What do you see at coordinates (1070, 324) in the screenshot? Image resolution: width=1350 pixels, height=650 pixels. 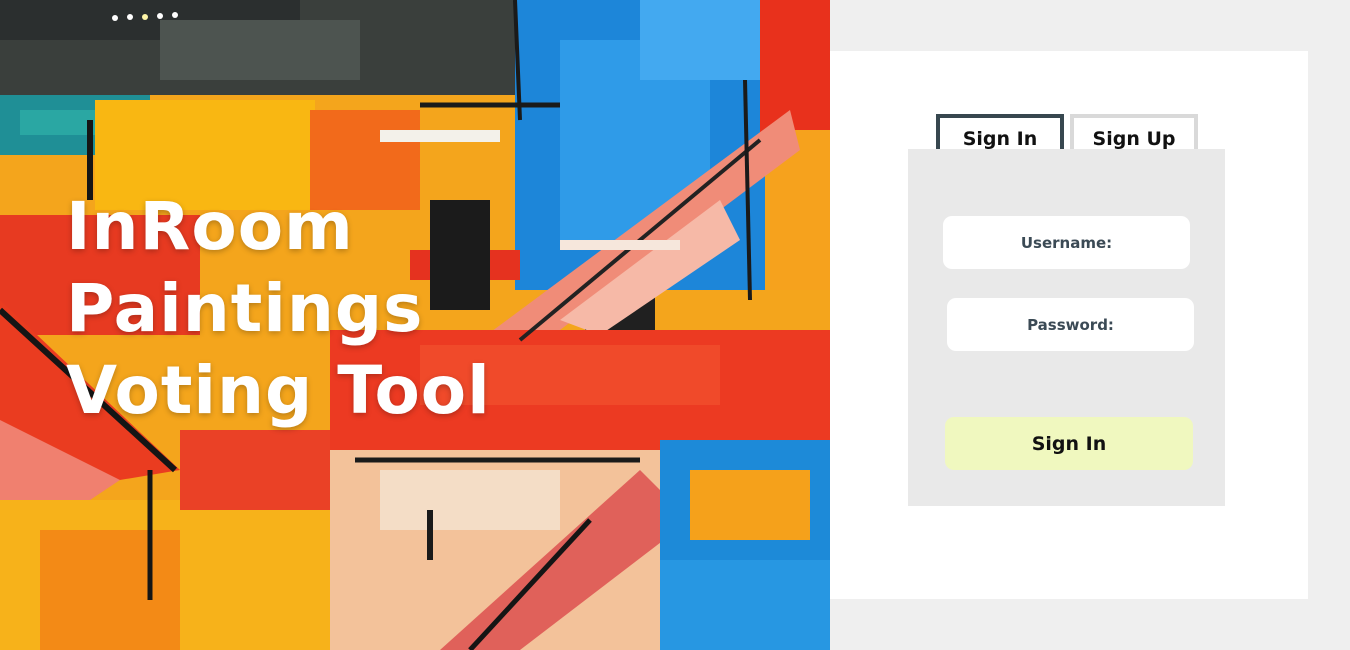 I see `password-input` at bounding box center [1070, 324].